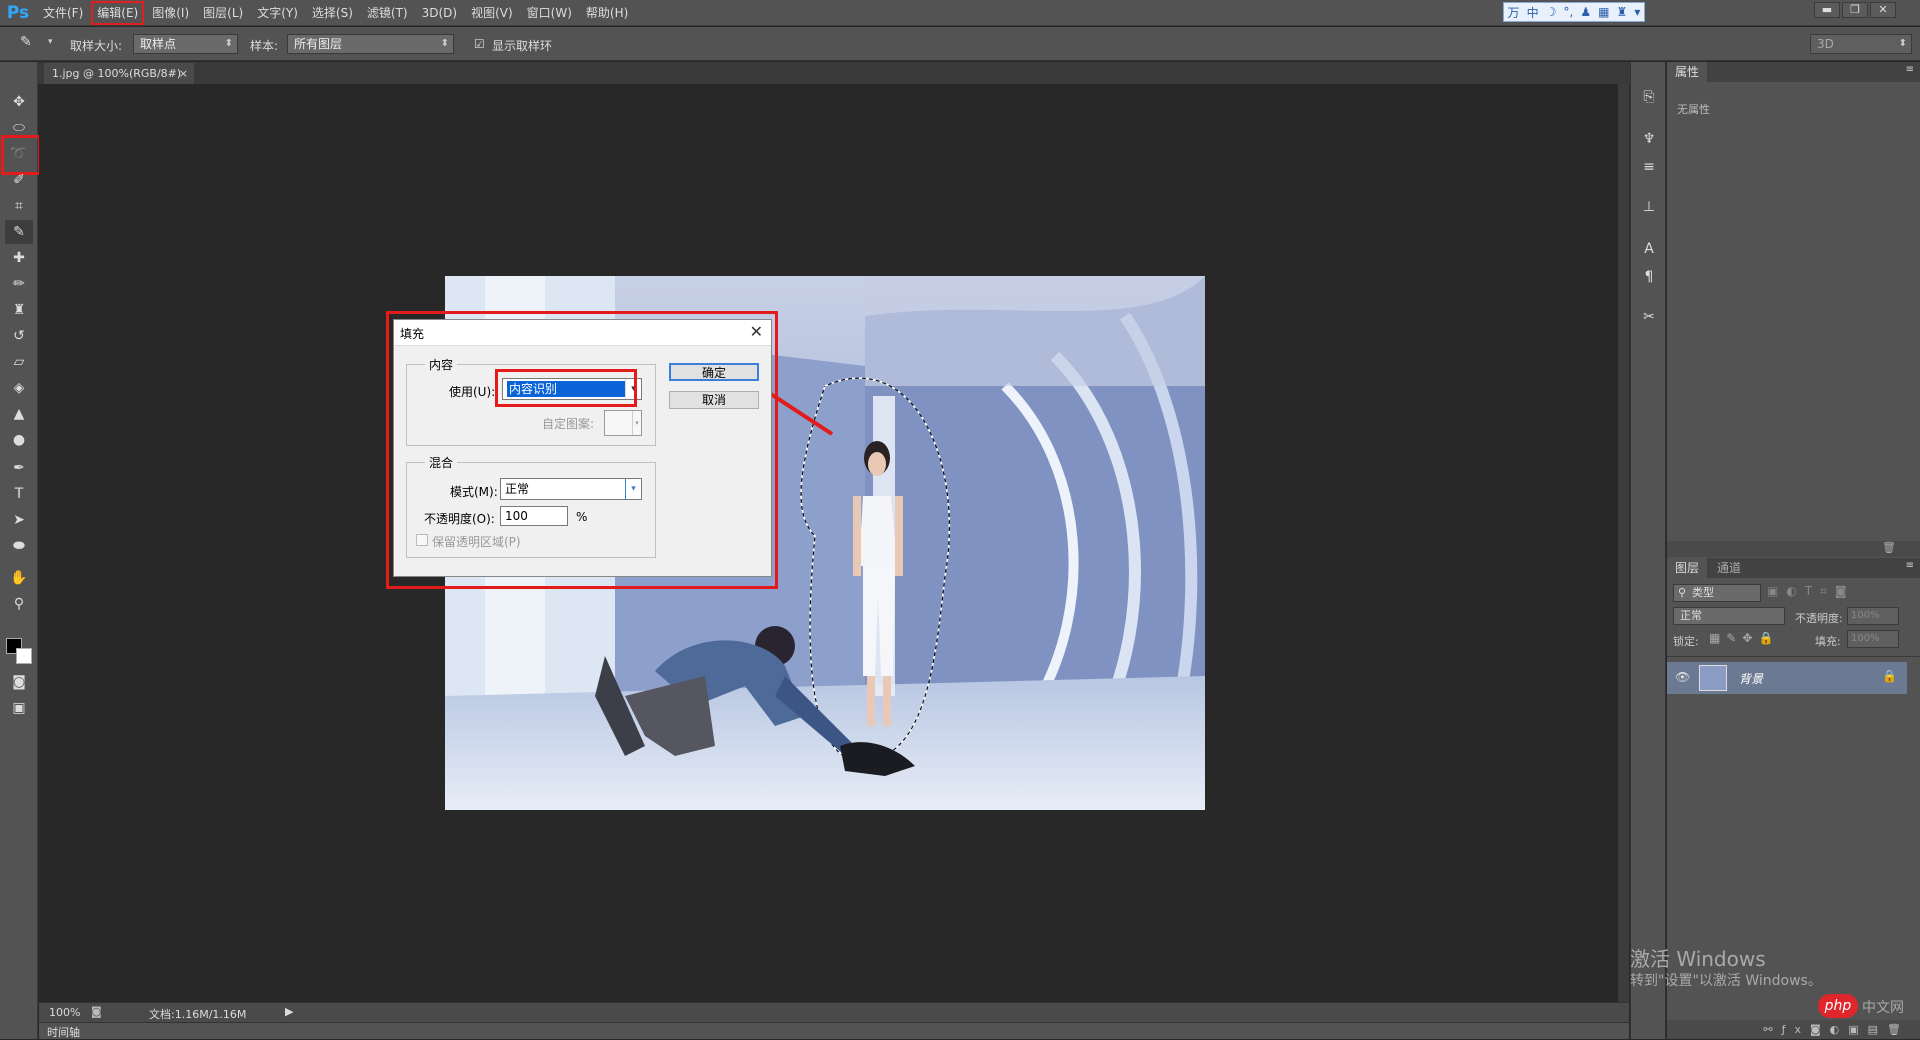  What do you see at coordinates (1649, 277) in the screenshot?
I see `paragraph-panel-icon: ¶` at bounding box center [1649, 277].